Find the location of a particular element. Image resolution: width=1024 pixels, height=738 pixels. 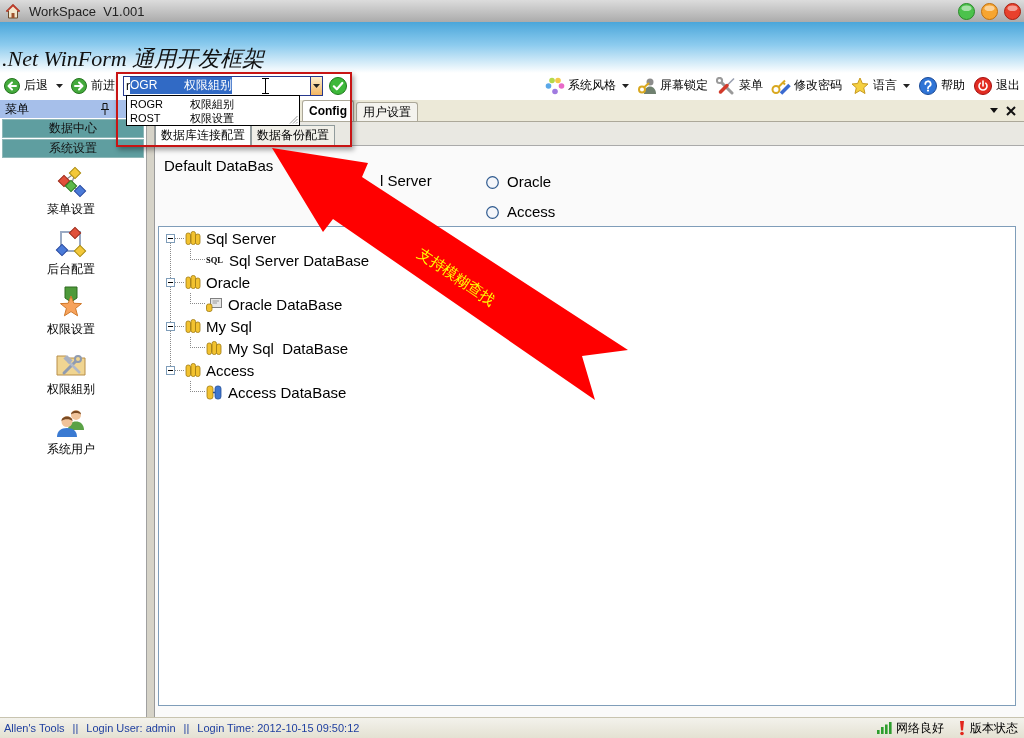

tree-item: Sql Server is located at coordinates (241, 238).